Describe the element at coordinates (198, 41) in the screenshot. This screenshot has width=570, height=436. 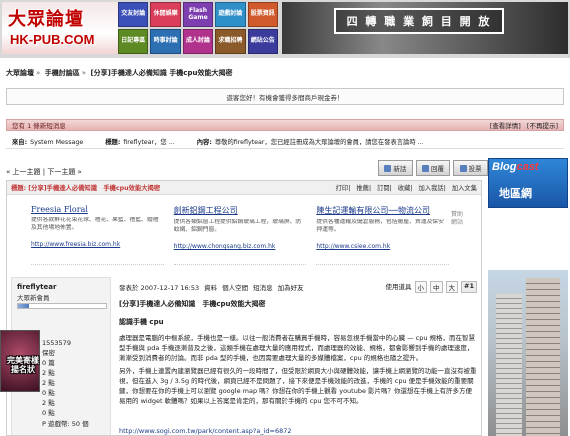
I see `menu-tile: 成人討論` at that location.